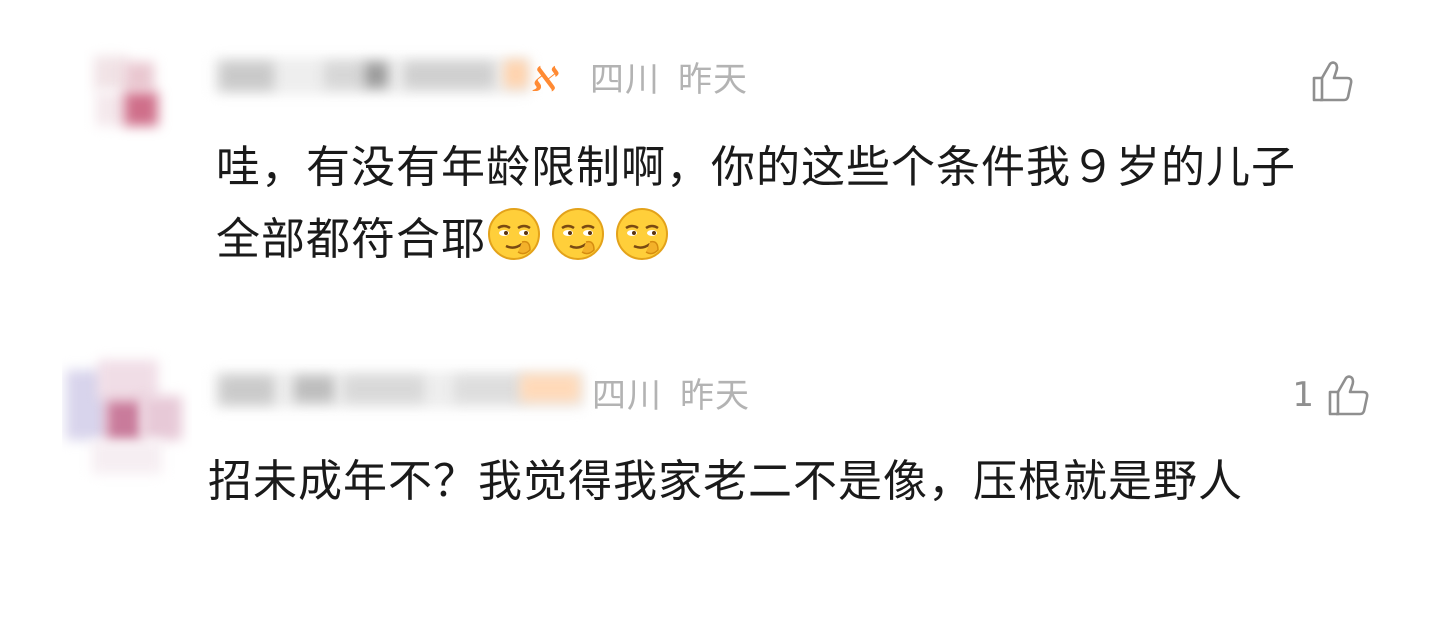 Image resolution: width=1456 pixels, height=638 pixels. What do you see at coordinates (725, 481) in the screenshot?
I see `comment-body: 招未成年不？我觉得我家老二不是像，压根就是野人` at bounding box center [725, 481].